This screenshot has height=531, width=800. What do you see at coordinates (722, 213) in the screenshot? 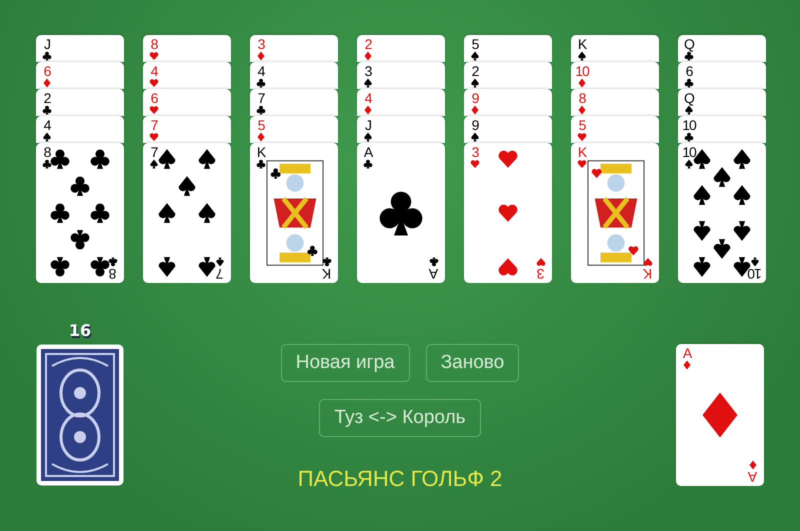
I see `playing-card: 10 10` at bounding box center [722, 213].